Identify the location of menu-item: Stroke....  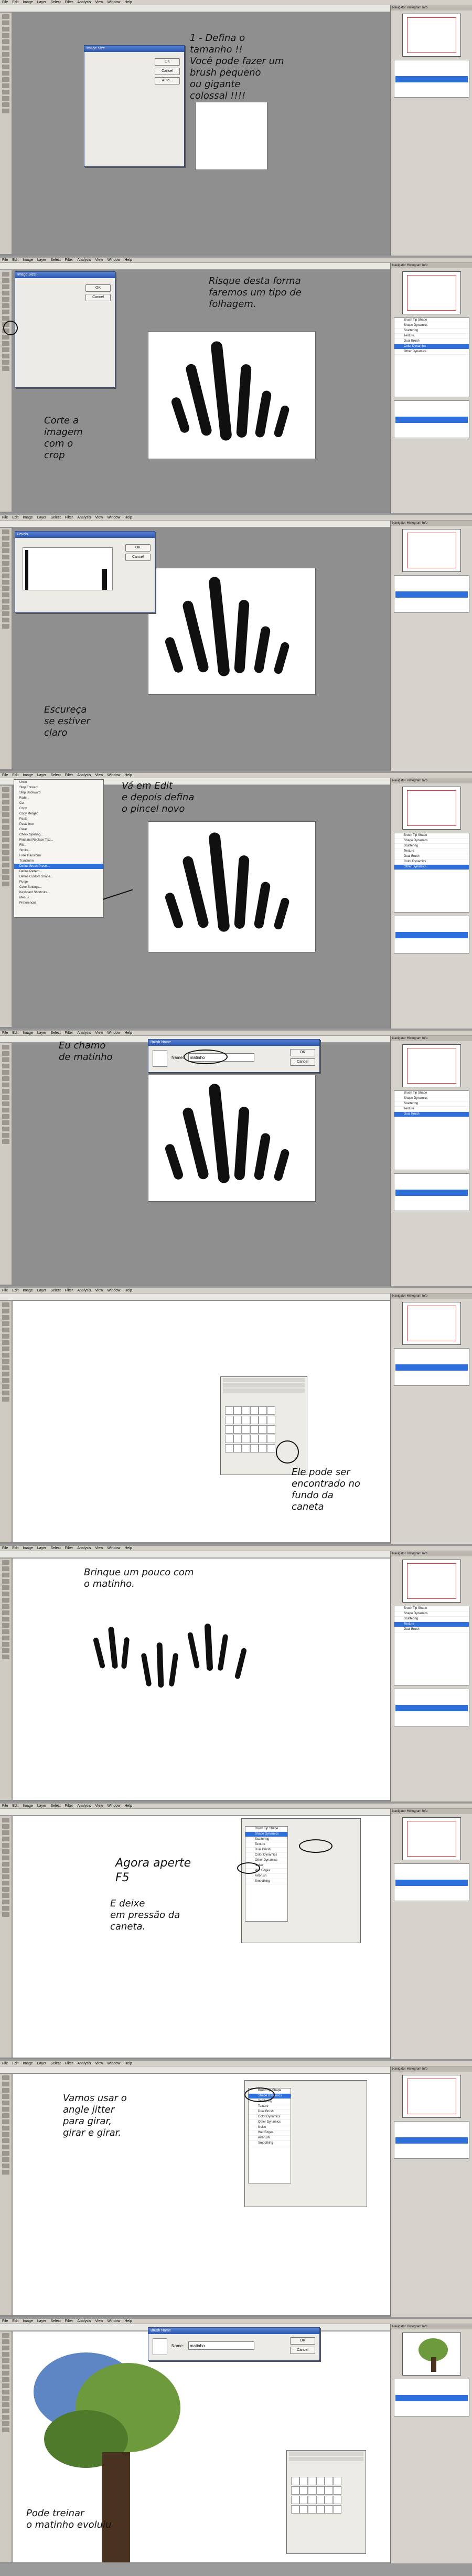
(59, 850).